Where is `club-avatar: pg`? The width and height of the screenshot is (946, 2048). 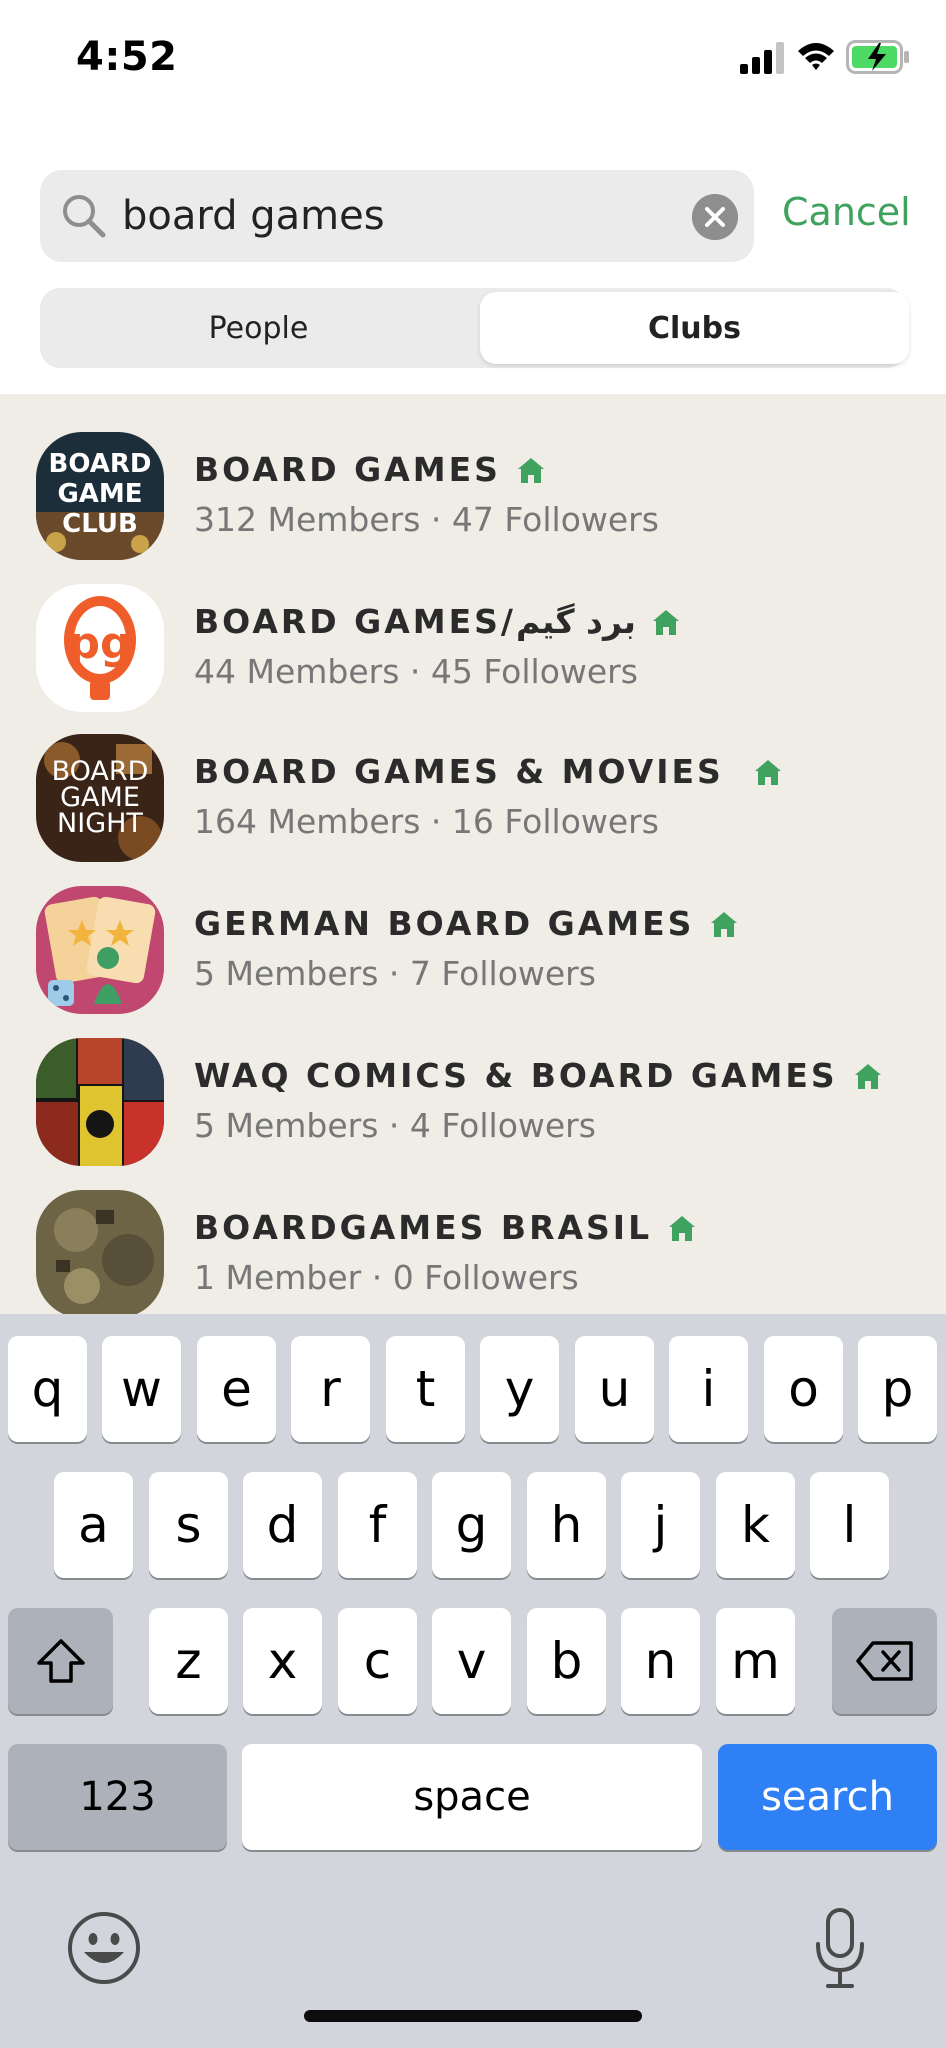 club-avatar: pg is located at coordinates (100, 648).